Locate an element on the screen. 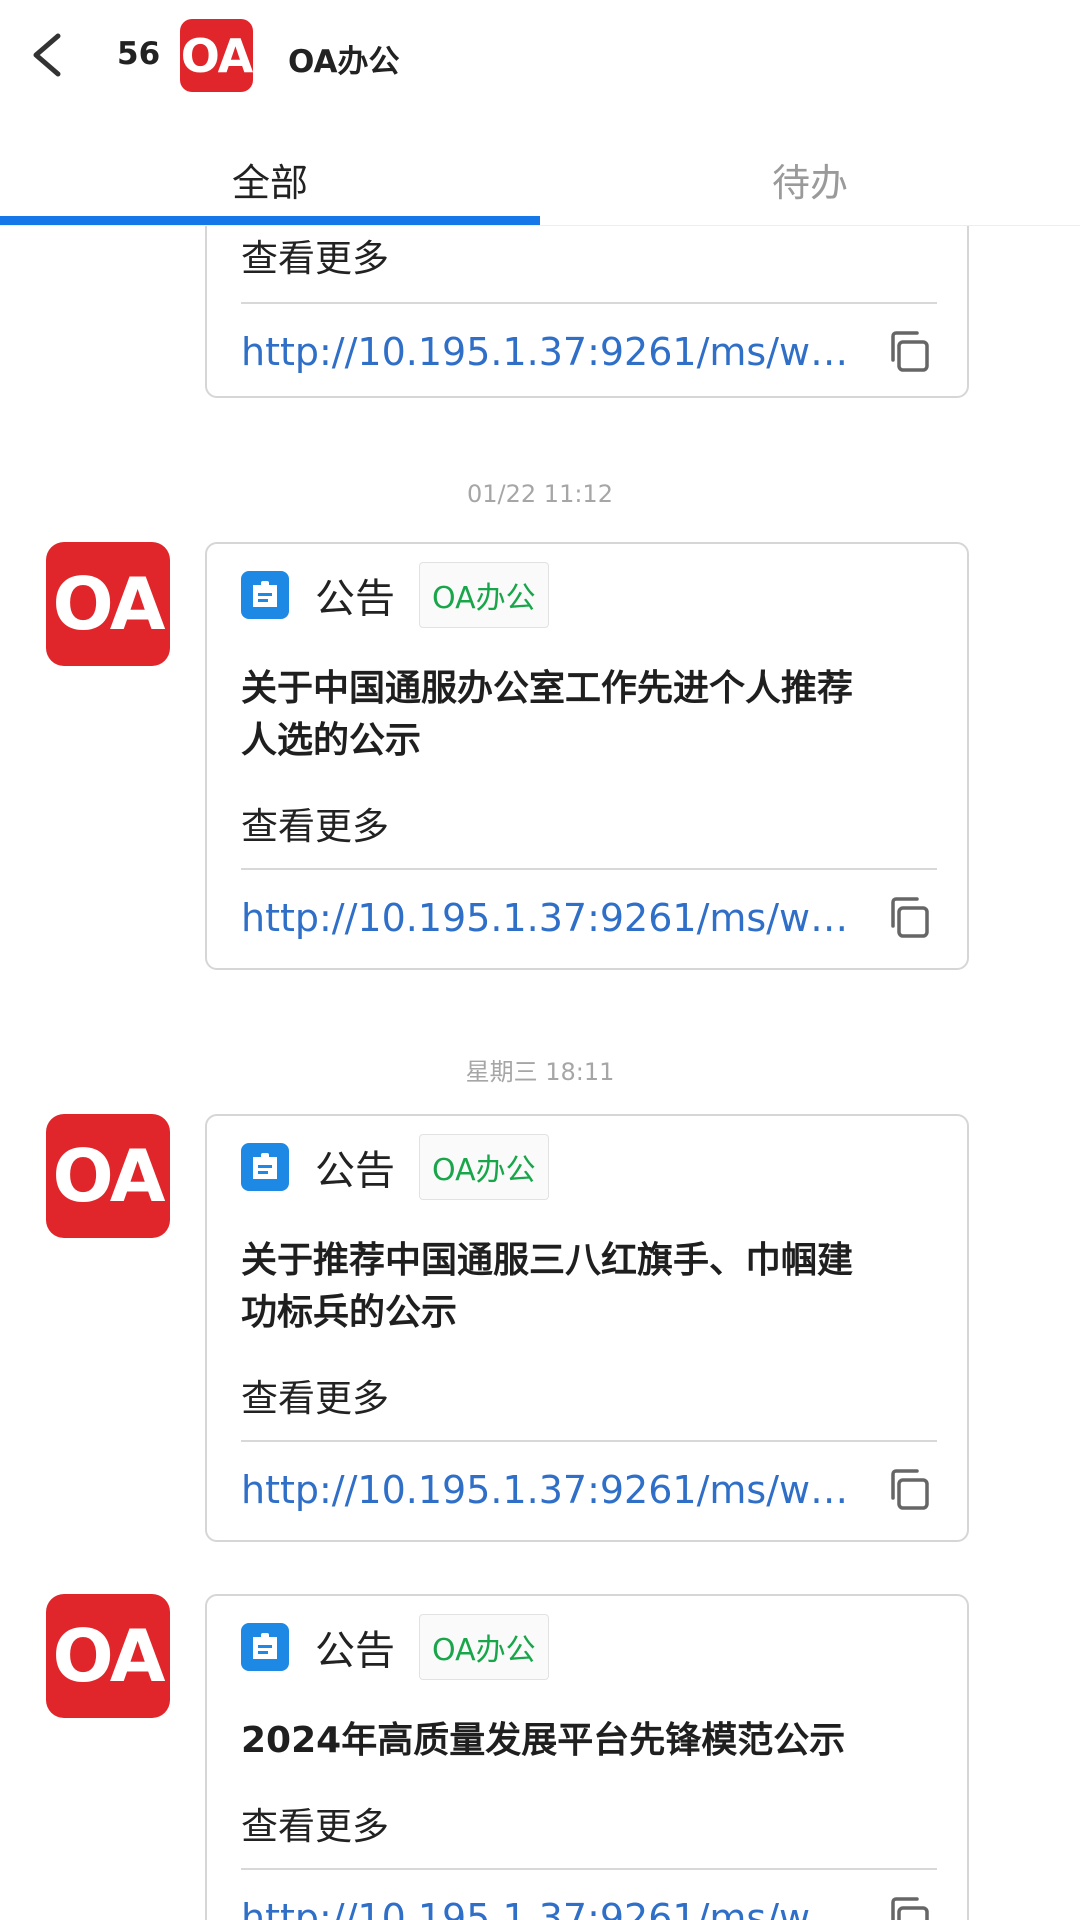 The width and height of the screenshot is (1080, 1920). tab-todo: 待办 is located at coordinates (810, 179).